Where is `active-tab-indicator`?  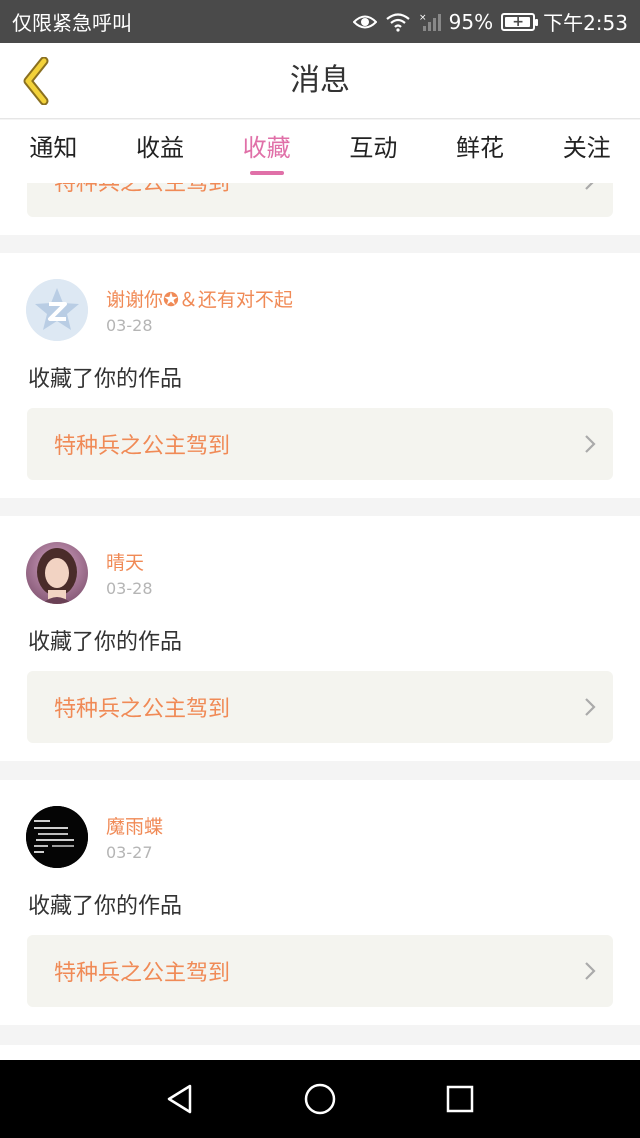 active-tab-indicator is located at coordinates (266, 173).